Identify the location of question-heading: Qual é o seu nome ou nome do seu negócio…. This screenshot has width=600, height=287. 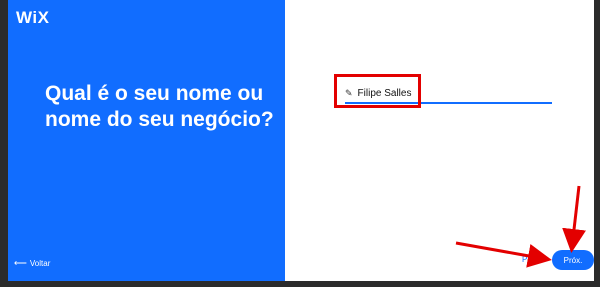
(159, 106).